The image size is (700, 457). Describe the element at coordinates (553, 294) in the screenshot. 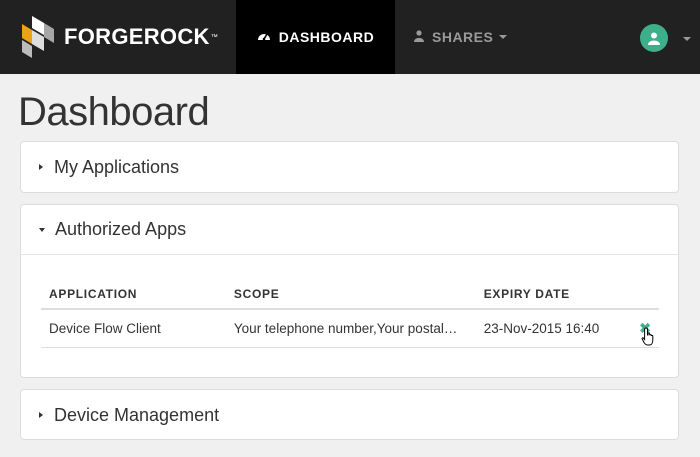

I see `column-header-expiry-date: EXPIRY DATE` at that location.